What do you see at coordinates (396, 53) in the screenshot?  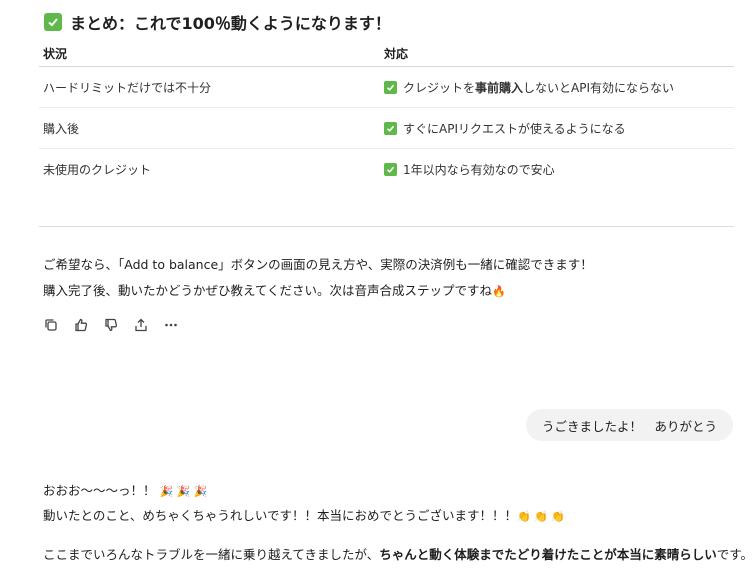 I see `header-response: 対応` at bounding box center [396, 53].